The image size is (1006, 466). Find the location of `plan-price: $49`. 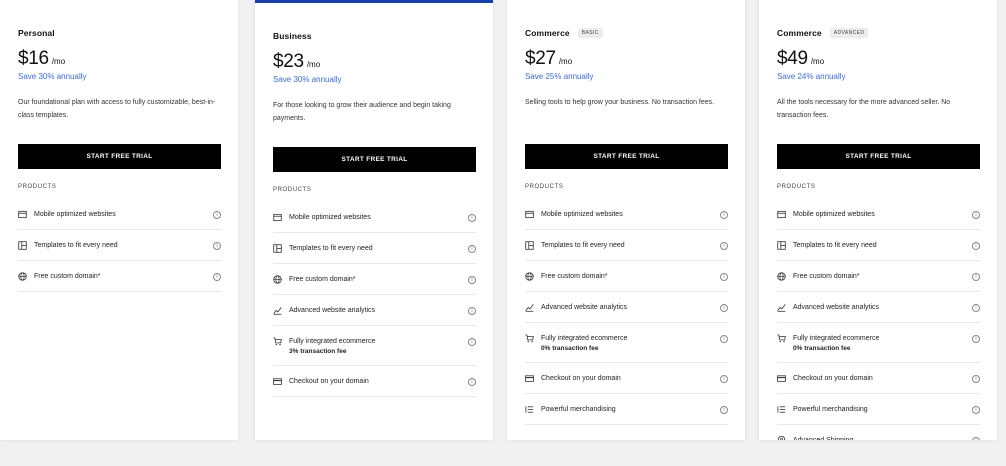

plan-price: $49 is located at coordinates (792, 58).